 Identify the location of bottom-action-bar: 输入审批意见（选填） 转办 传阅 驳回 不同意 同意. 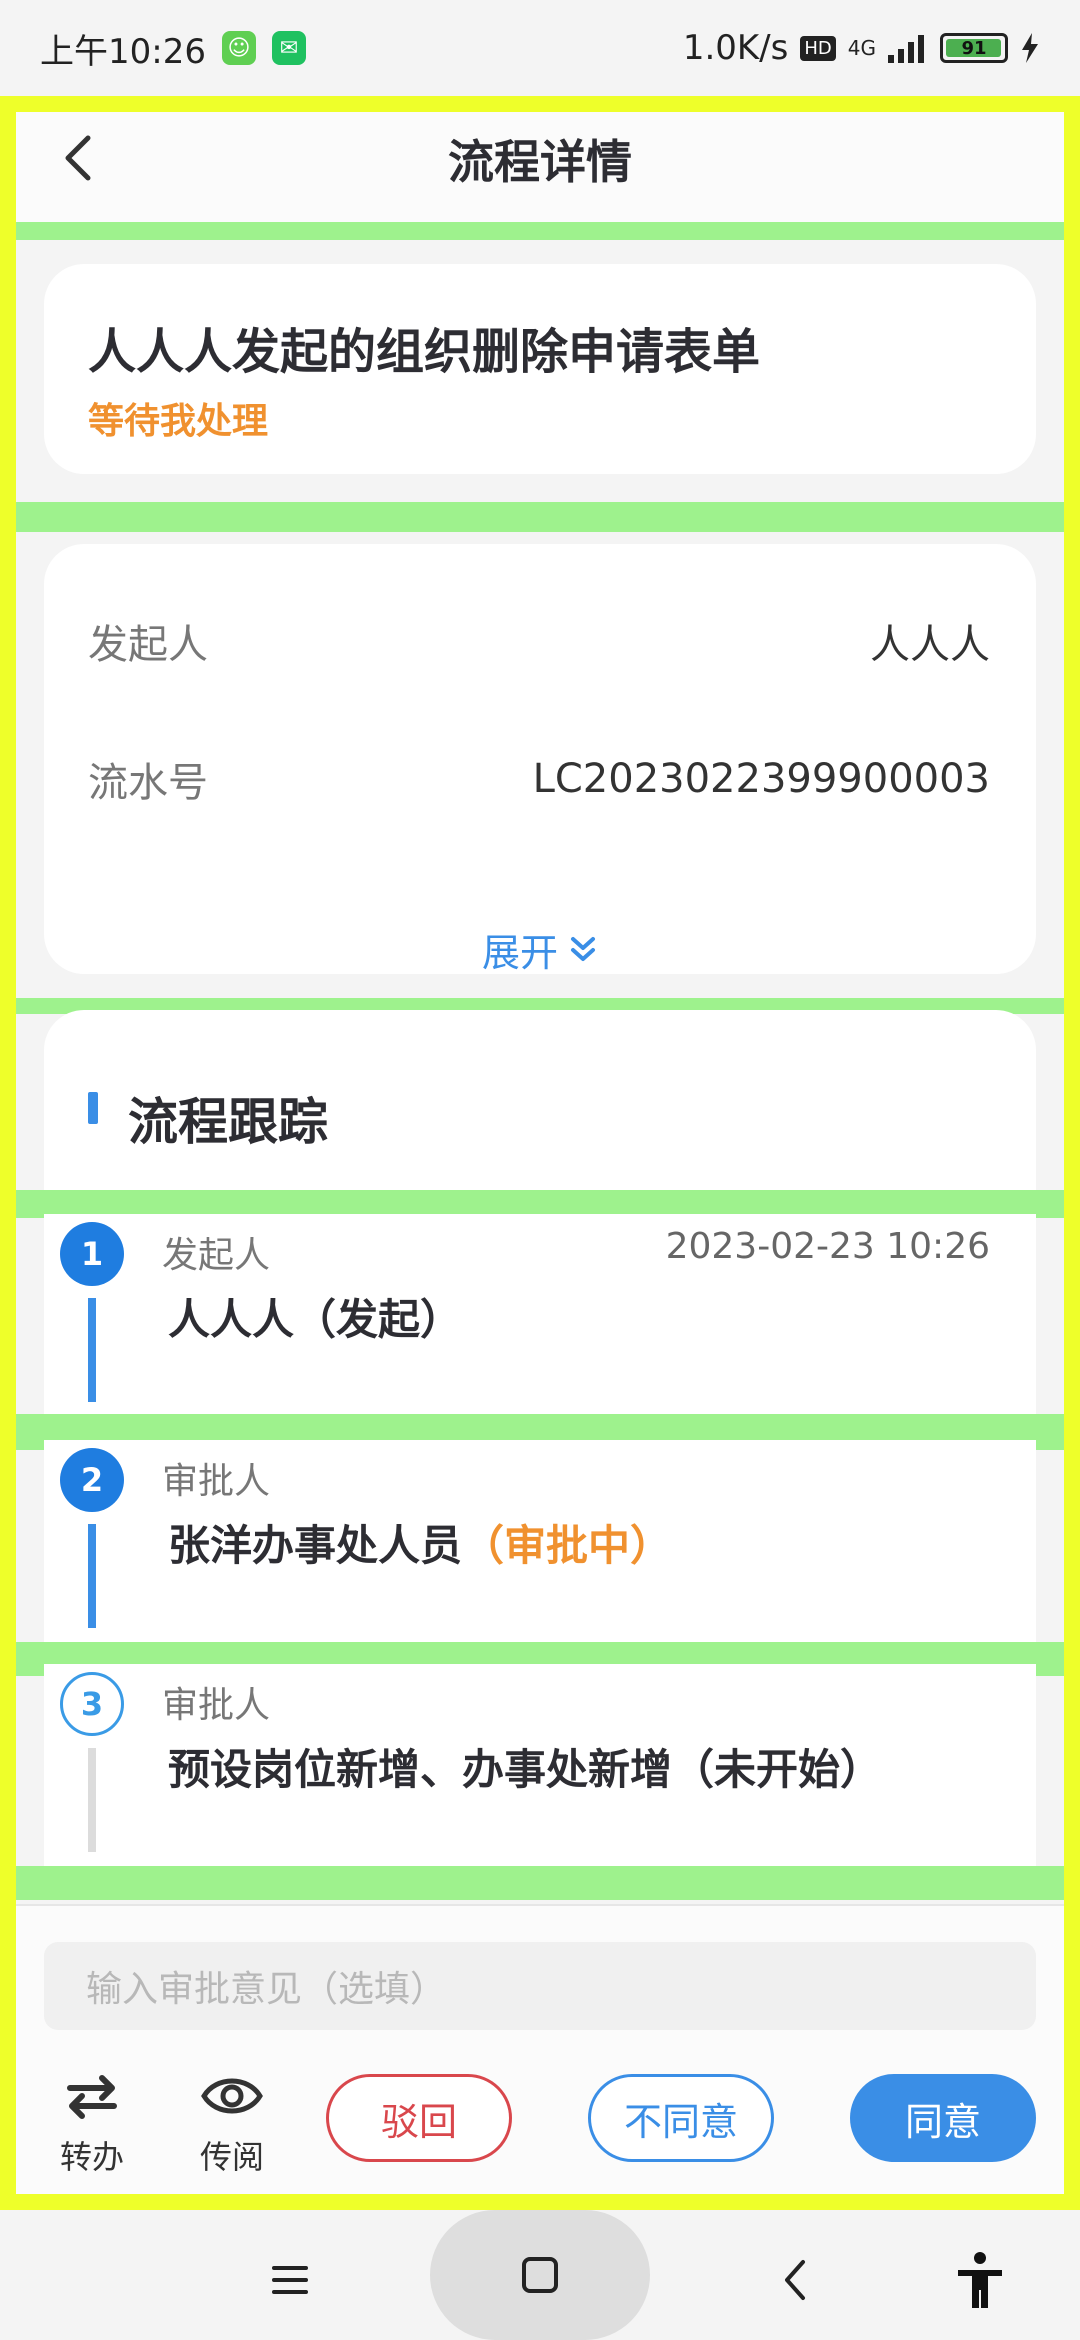
(540, 2049).